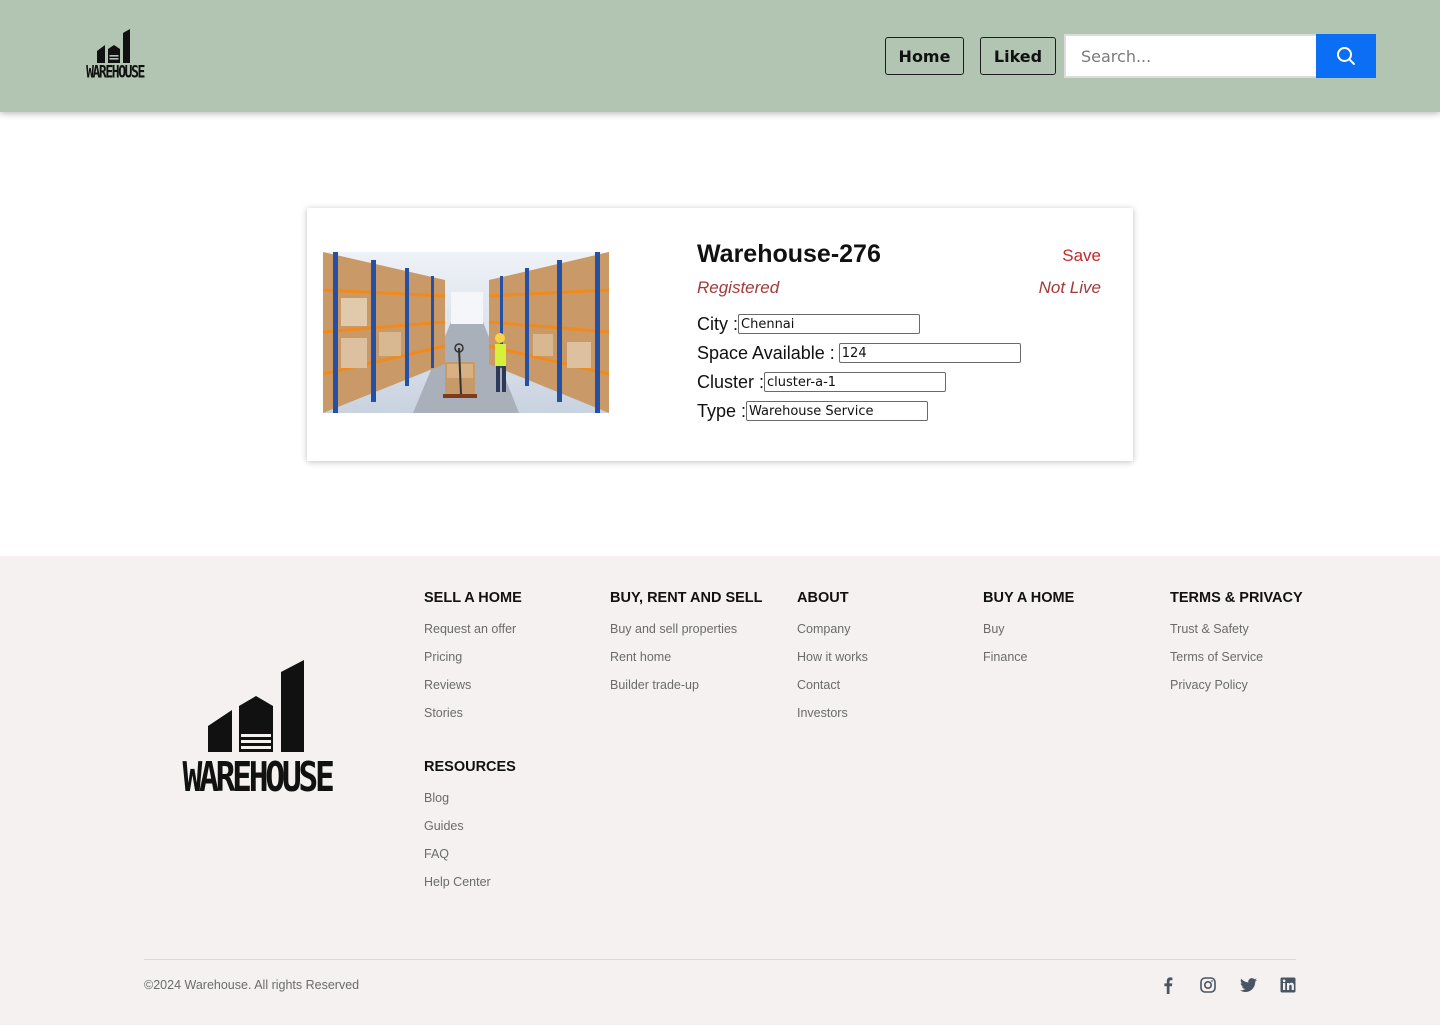 This screenshot has width=1440, height=1025. Describe the element at coordinates (1069, 287) in the screenshot. I see `live-status: Not Live` at that location.